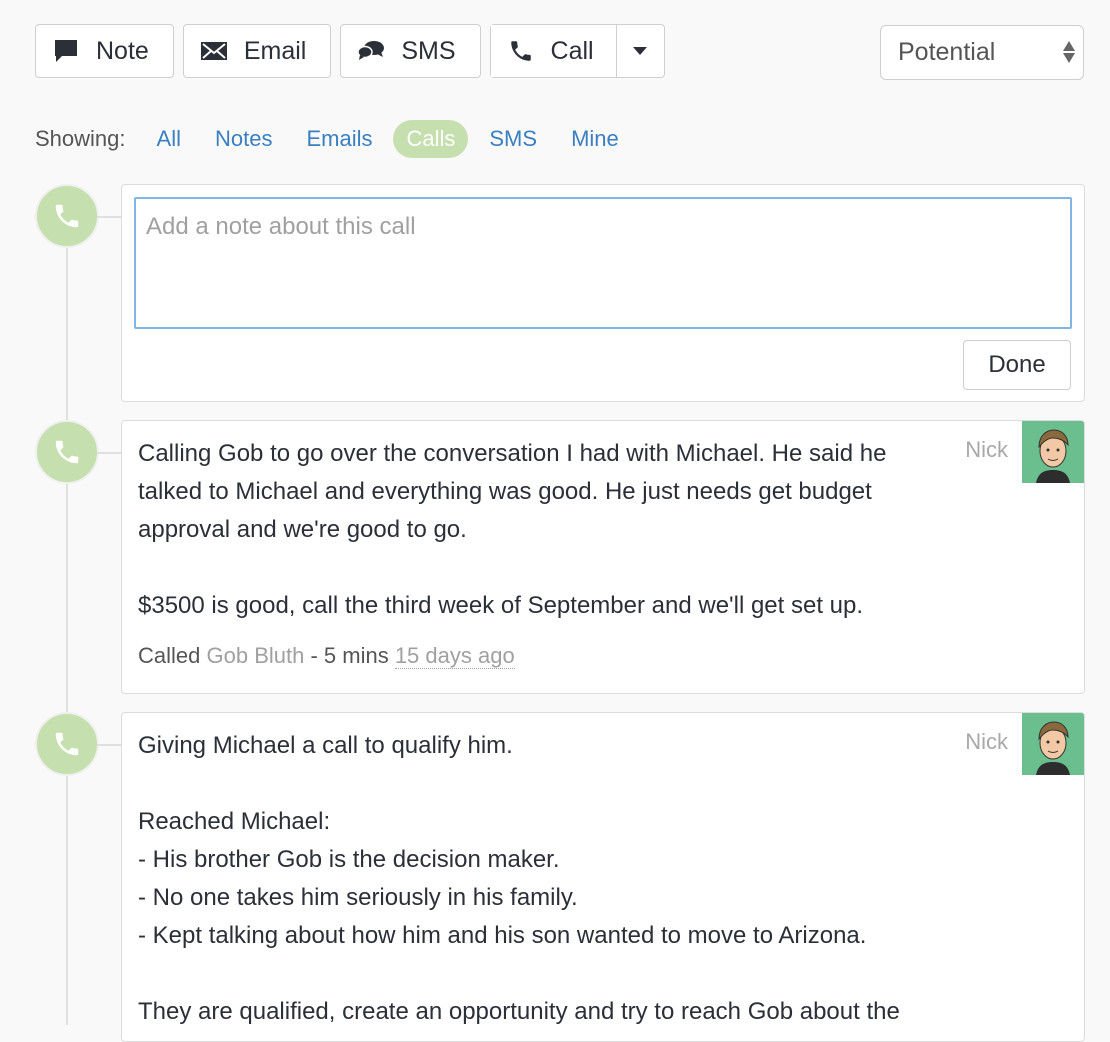 This screenshot has width=1110, height=1042. I want to click on filter-calls: Calls, so click(431, 139).